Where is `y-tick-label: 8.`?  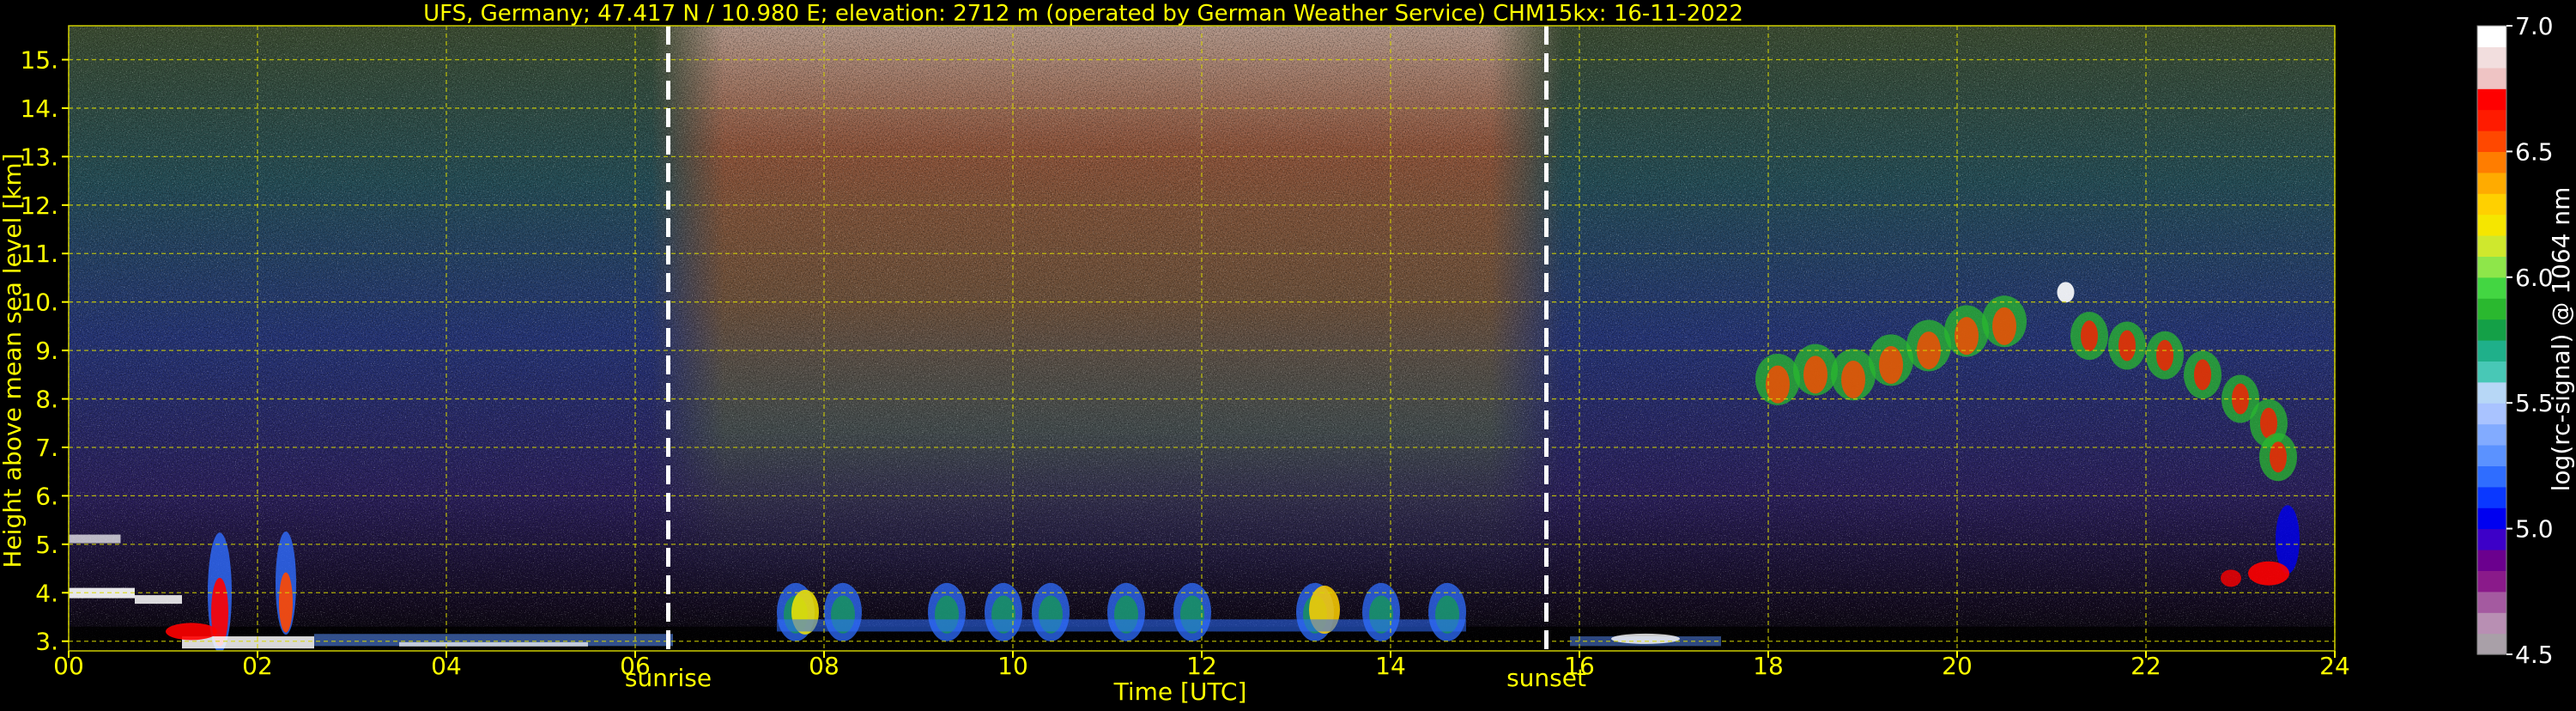 y-tick-label: 8. is located at coordinates (46, 400).